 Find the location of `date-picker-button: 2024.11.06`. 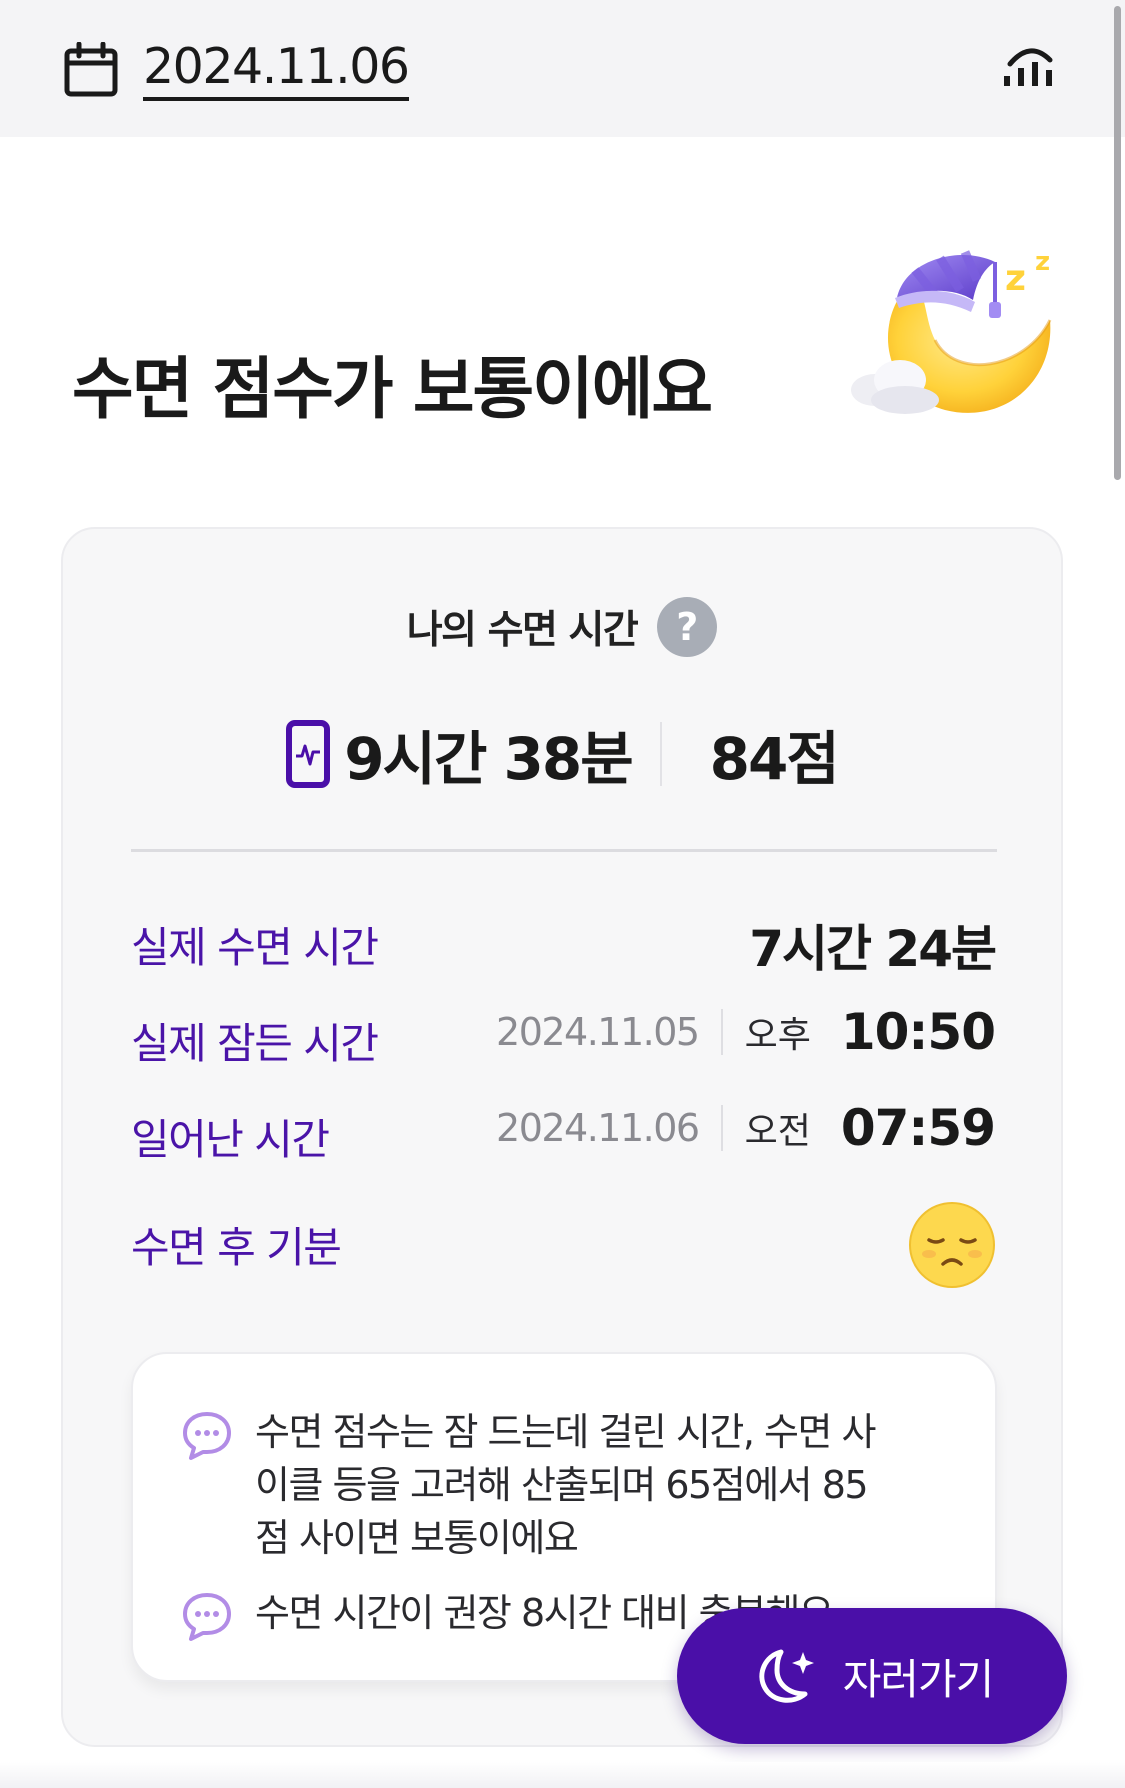

date-picker-button: 2024.11.06 is located at coordinates (236, 70).